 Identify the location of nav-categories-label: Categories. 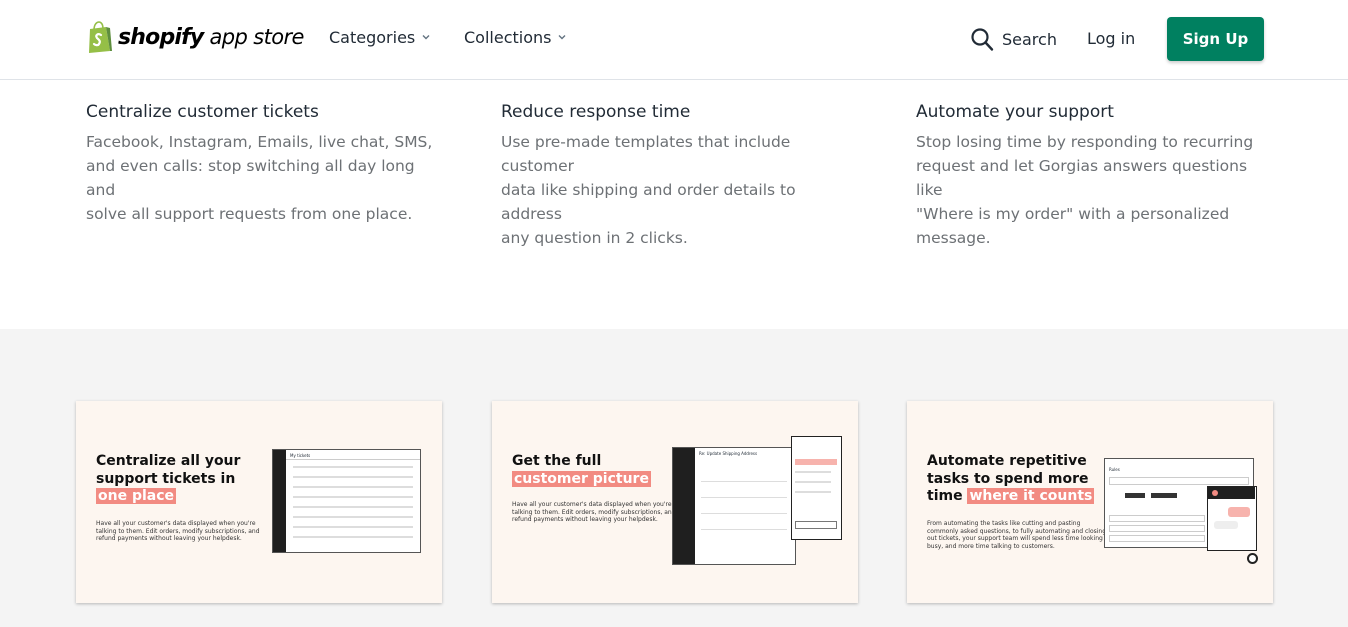
(372, 37).